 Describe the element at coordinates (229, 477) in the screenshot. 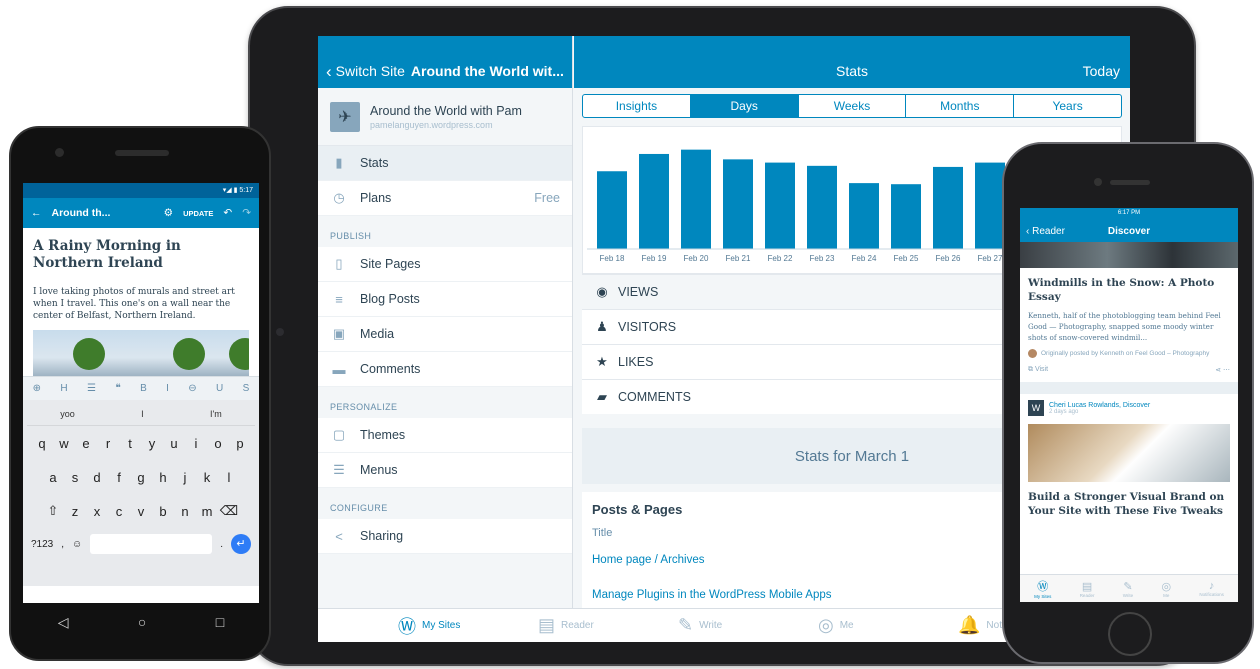

I see `key-l: l` at that location.